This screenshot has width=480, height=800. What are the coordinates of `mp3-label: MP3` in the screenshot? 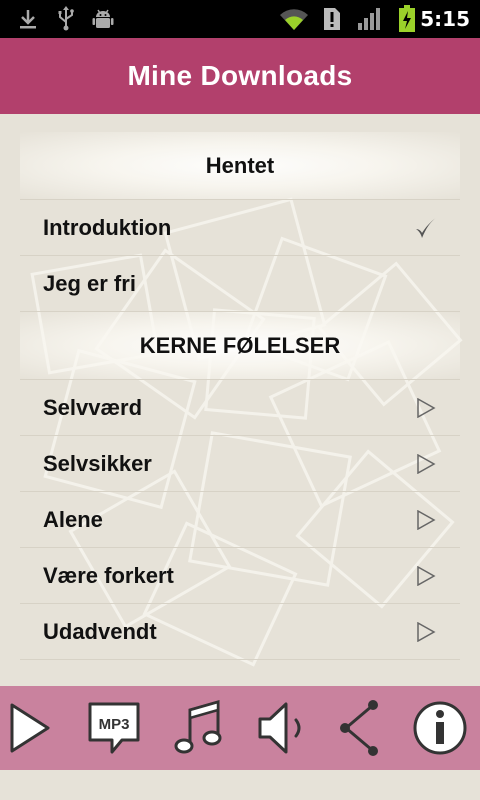 It's located at (114, 724).